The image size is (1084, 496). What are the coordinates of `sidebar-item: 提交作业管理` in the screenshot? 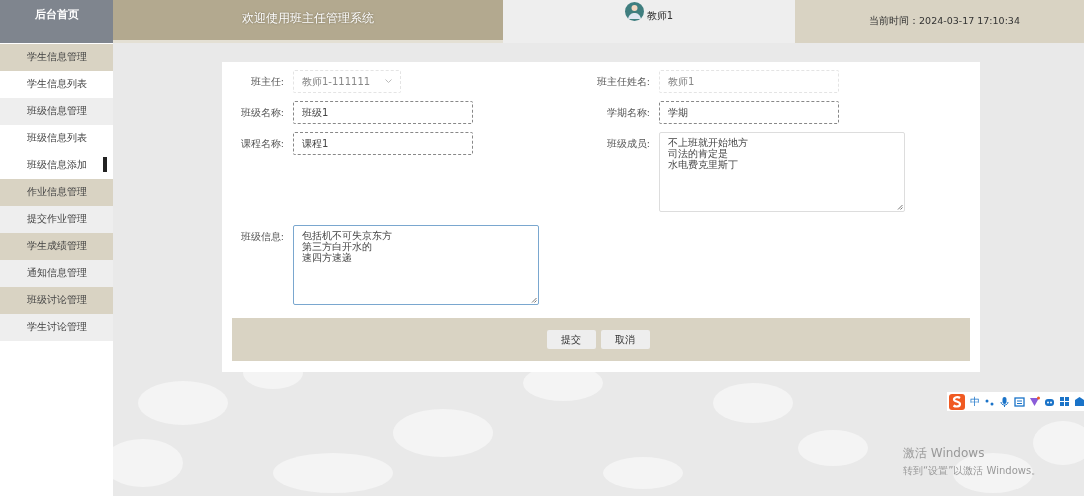 It's located at (56, 219).